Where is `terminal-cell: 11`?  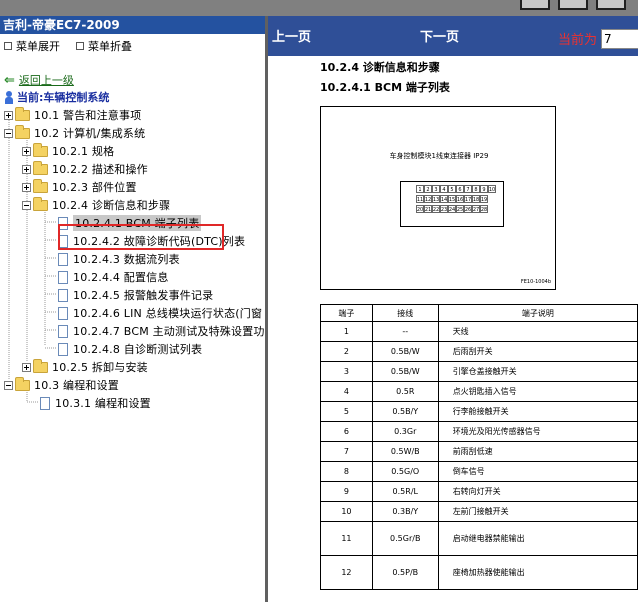 terminal-cell: 11 is located at coordinates (346, 538).